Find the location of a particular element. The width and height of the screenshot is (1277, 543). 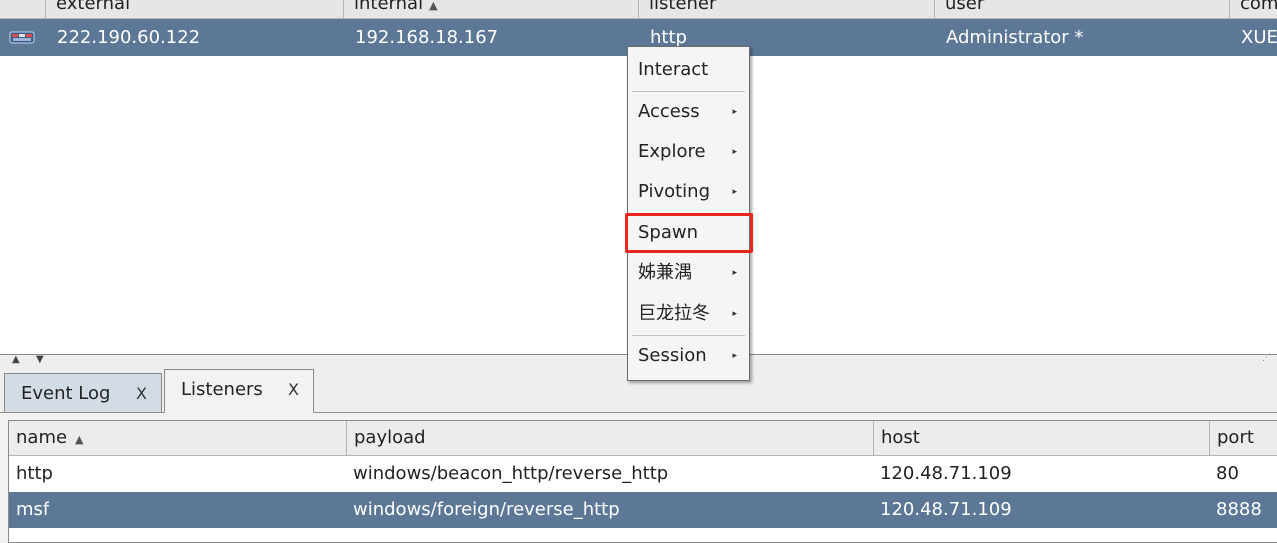

listener-name: msf is located at coordinates (33, 509).